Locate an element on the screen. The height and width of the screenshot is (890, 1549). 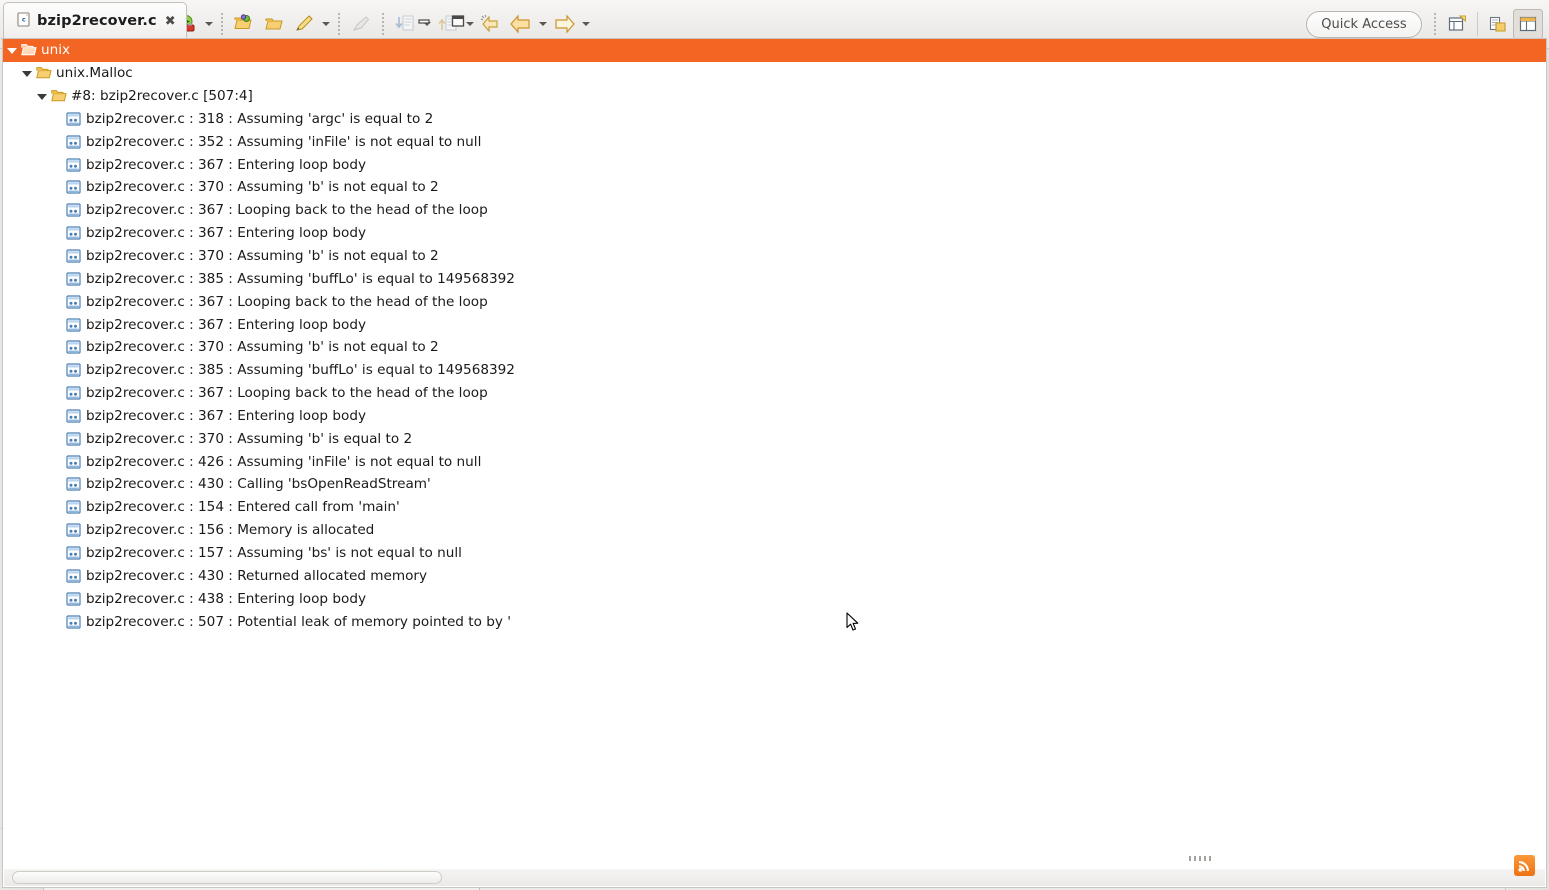
quick-access-label: Quick Access is located at coordinates (1364, 24).